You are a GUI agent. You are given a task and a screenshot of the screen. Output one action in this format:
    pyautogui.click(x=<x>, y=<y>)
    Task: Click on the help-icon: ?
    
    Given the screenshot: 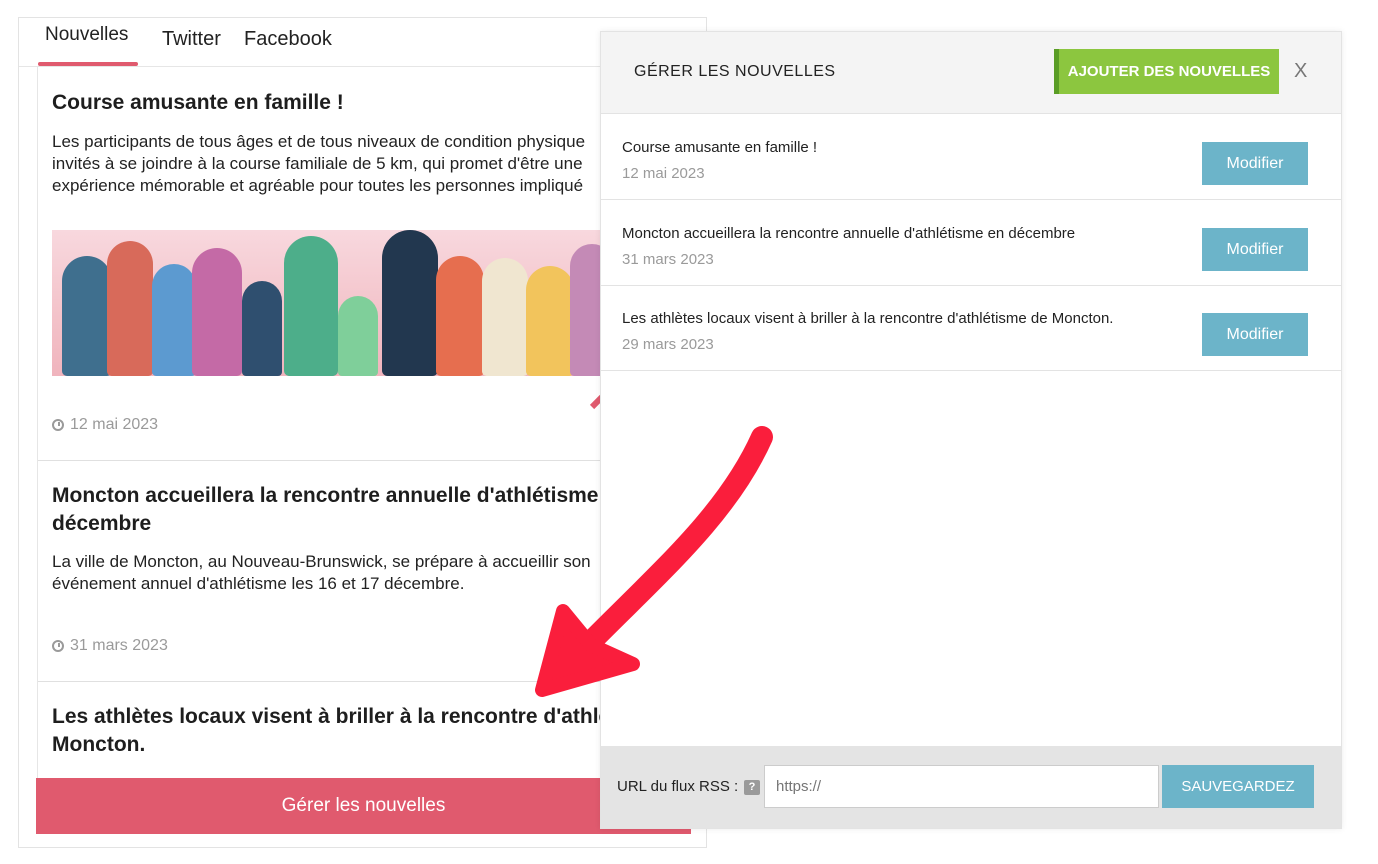 What is the action you would take?
    pyautogui.click(x=752, y=787)
    